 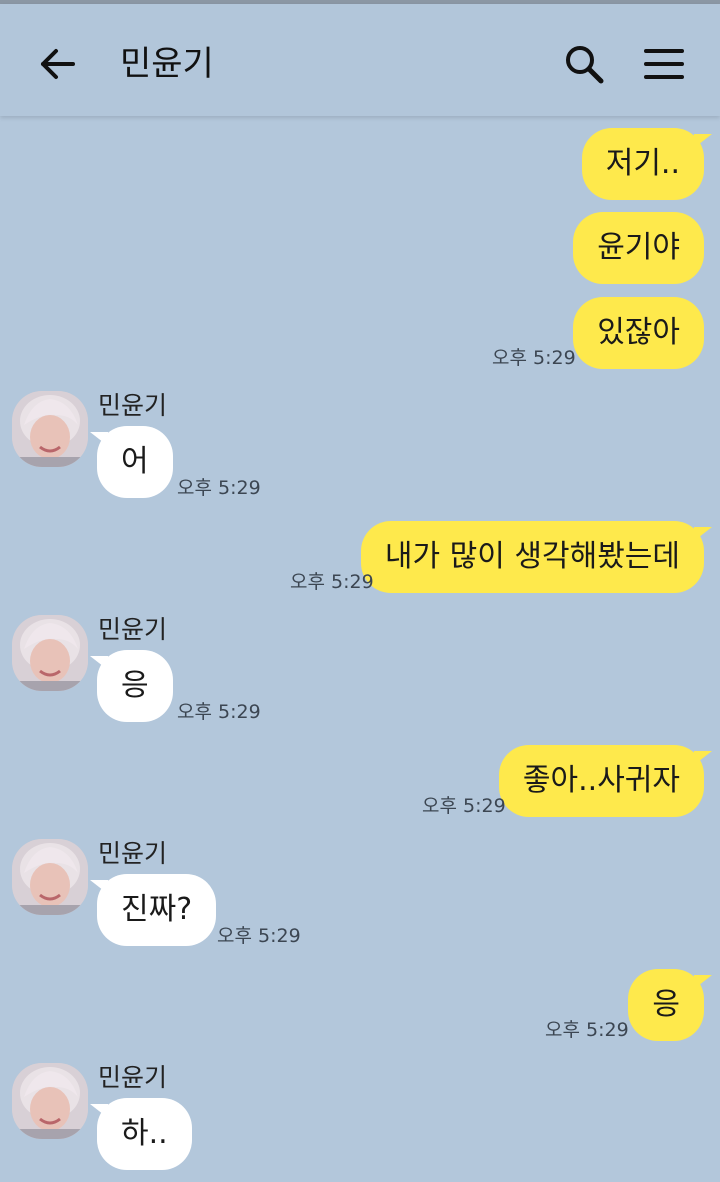 What do you see at coordinates (167, 64) in the screenshot?
I see `chat-title: 민윤기` at bounding box center [167, 64].